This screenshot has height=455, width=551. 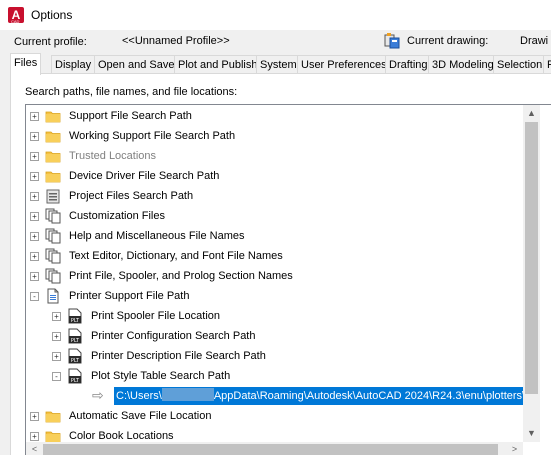 What do you see at coordinates (274, 296) in the screenshot?
I see `tree-item-printer-support-file-path: - Printer Support File Path` at bounding box center [274, 296].